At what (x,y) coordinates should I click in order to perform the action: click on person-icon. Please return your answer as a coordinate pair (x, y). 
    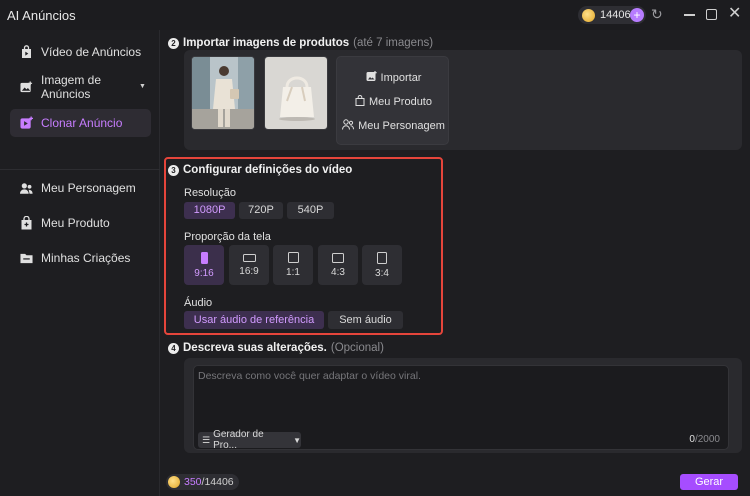
    Looking at the image, I should click on (26, 188).